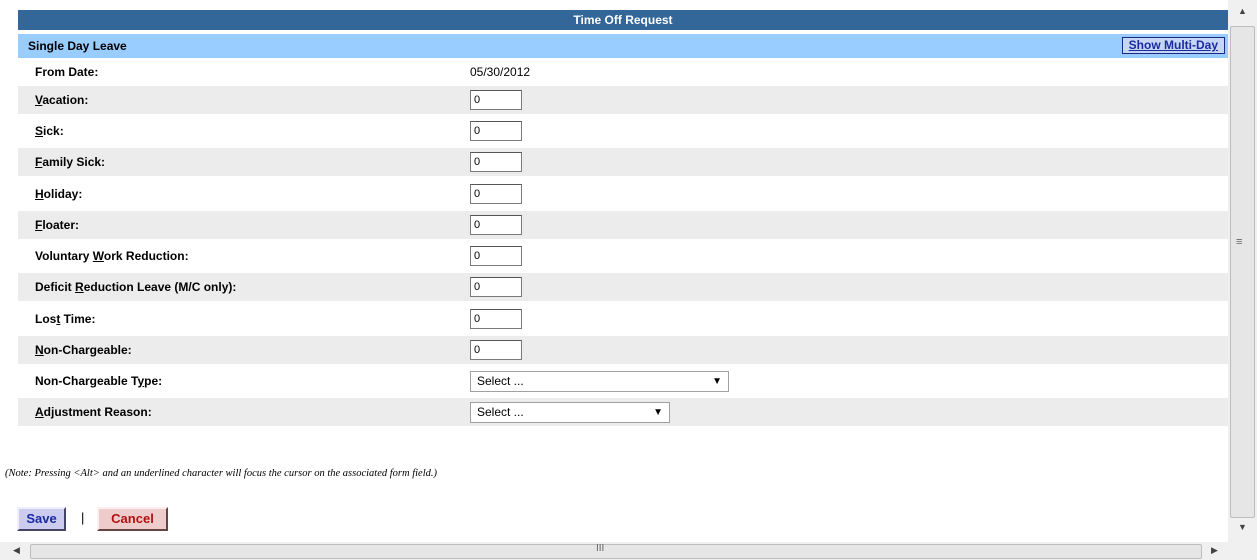 Image resolution: width=1257 pixels, height=560 pixels. What do you see at coordinates (1173, 45) in the screenshot?
I see `show-multi-day-button: Show Multi-Day` at bounding box center [1173, 45].